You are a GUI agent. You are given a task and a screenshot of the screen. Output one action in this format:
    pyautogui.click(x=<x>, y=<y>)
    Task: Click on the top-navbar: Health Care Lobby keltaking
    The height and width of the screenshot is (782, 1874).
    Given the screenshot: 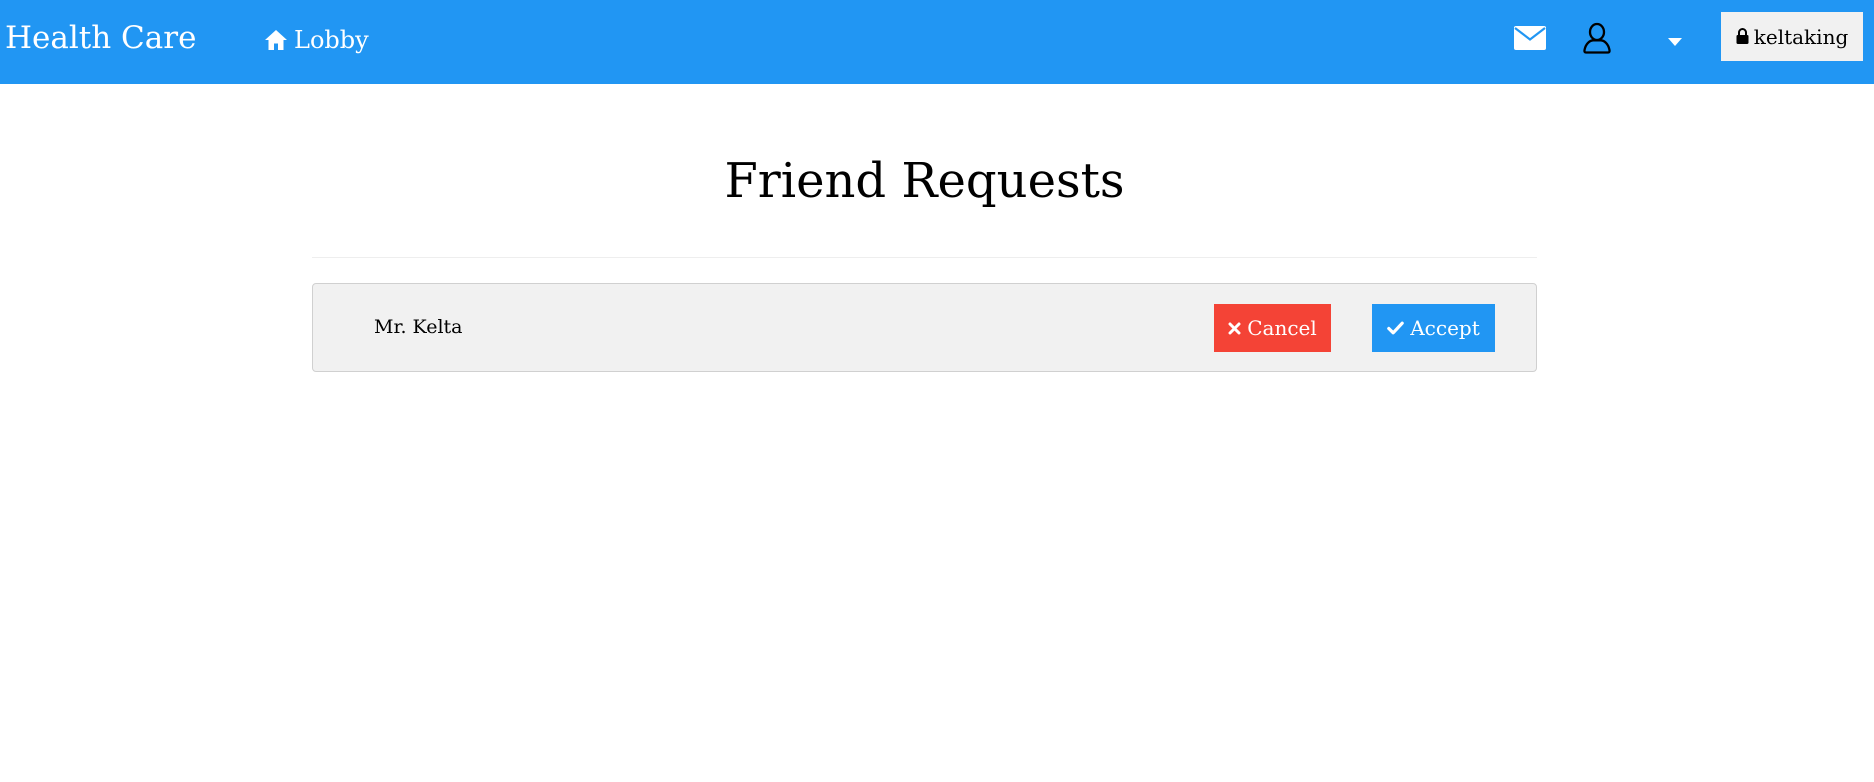 What is the action you would take?
    pyautogui.click(x=937, y=42)
    